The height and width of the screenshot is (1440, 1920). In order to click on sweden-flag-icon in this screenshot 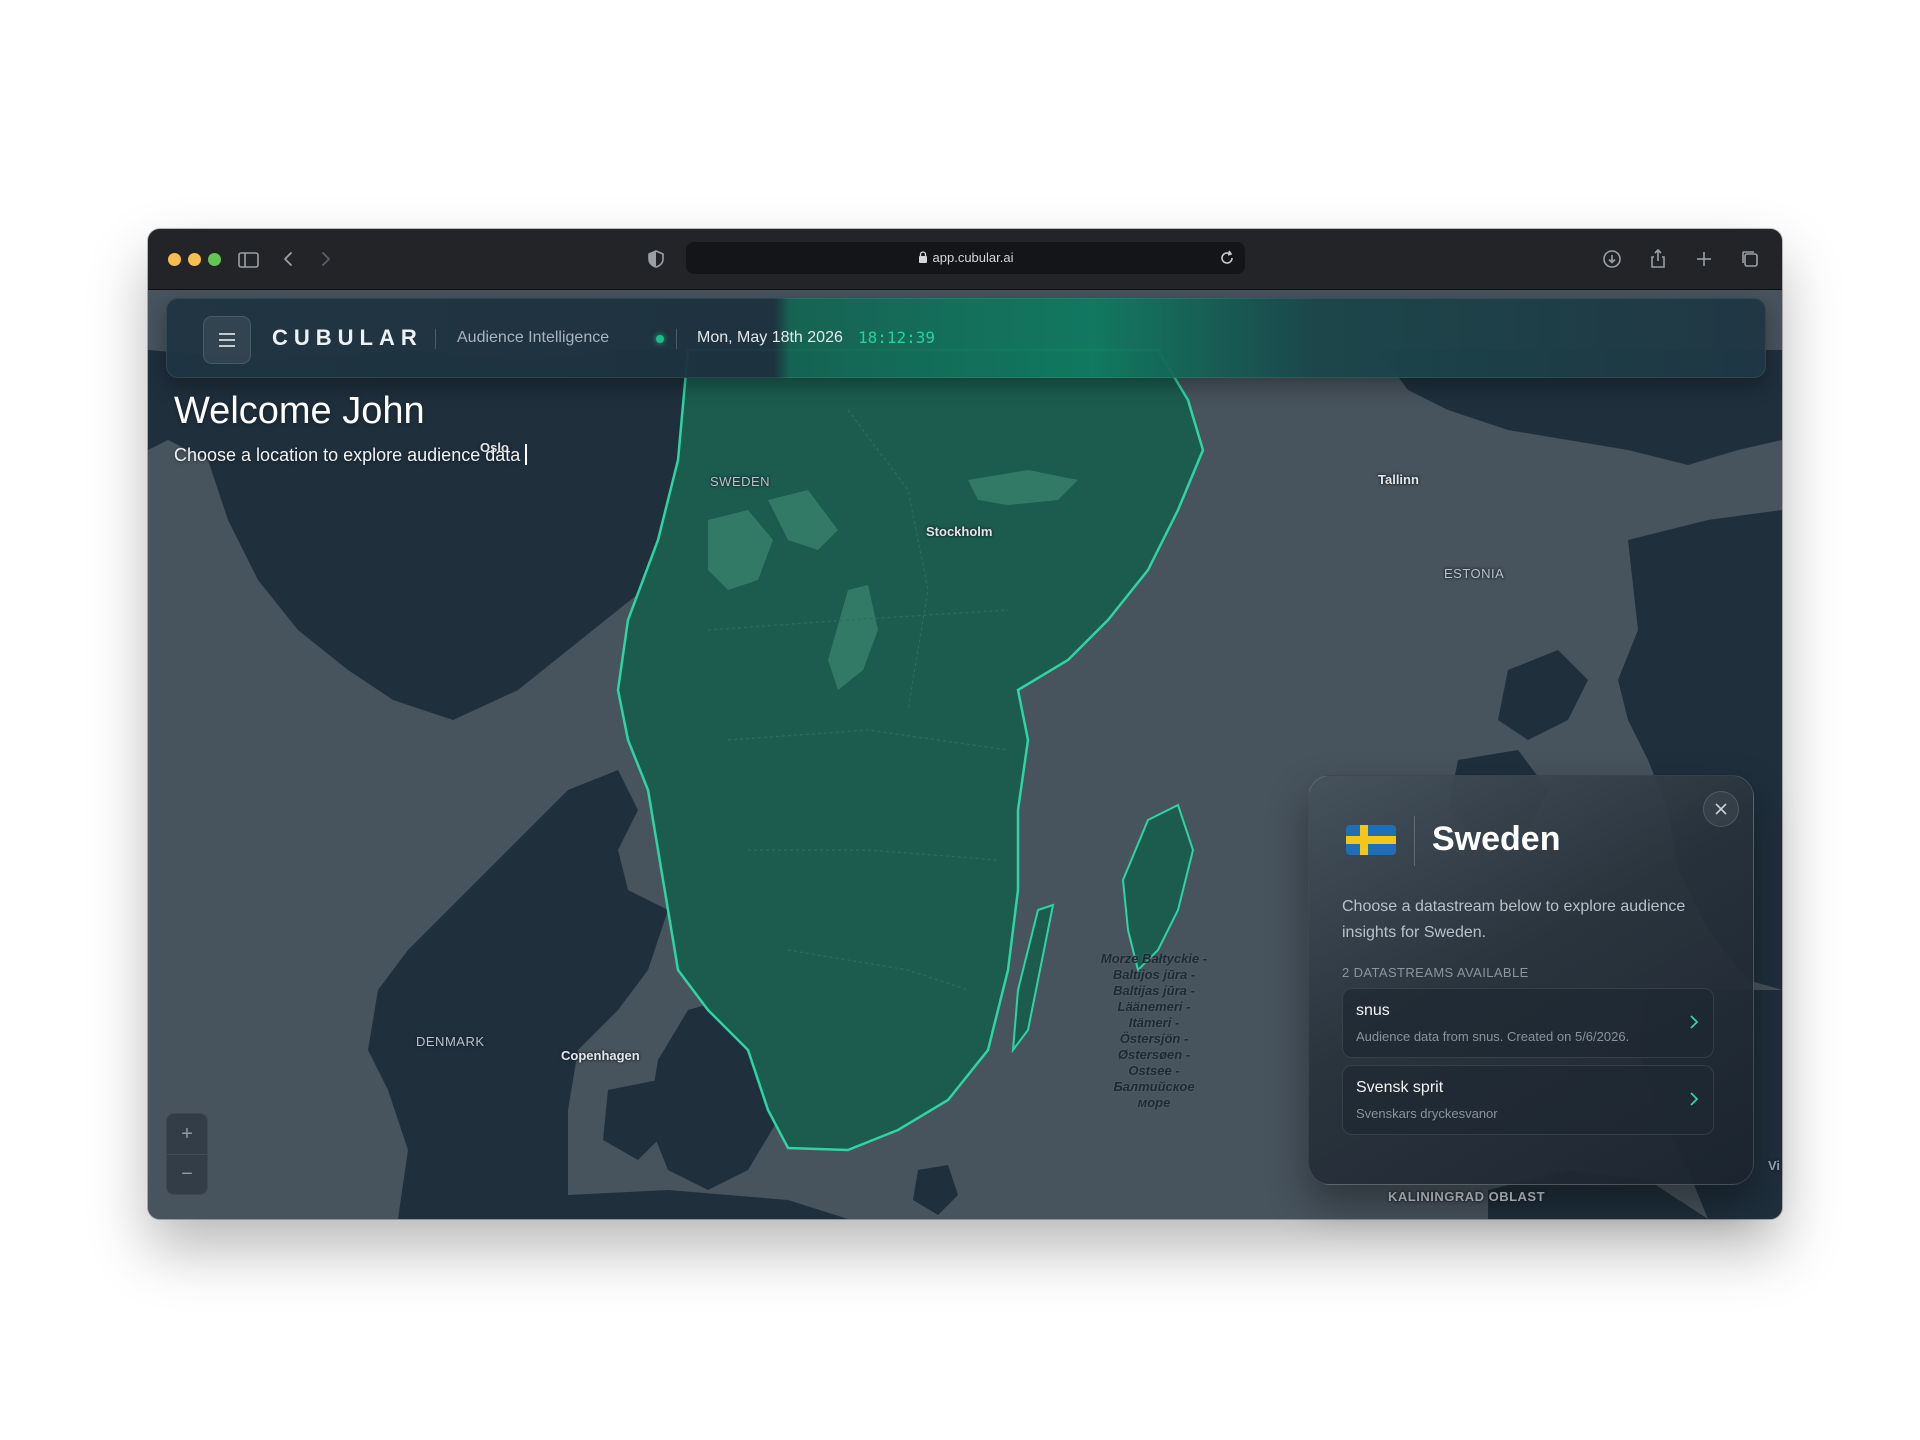, I will do `click(1371, 840)`.